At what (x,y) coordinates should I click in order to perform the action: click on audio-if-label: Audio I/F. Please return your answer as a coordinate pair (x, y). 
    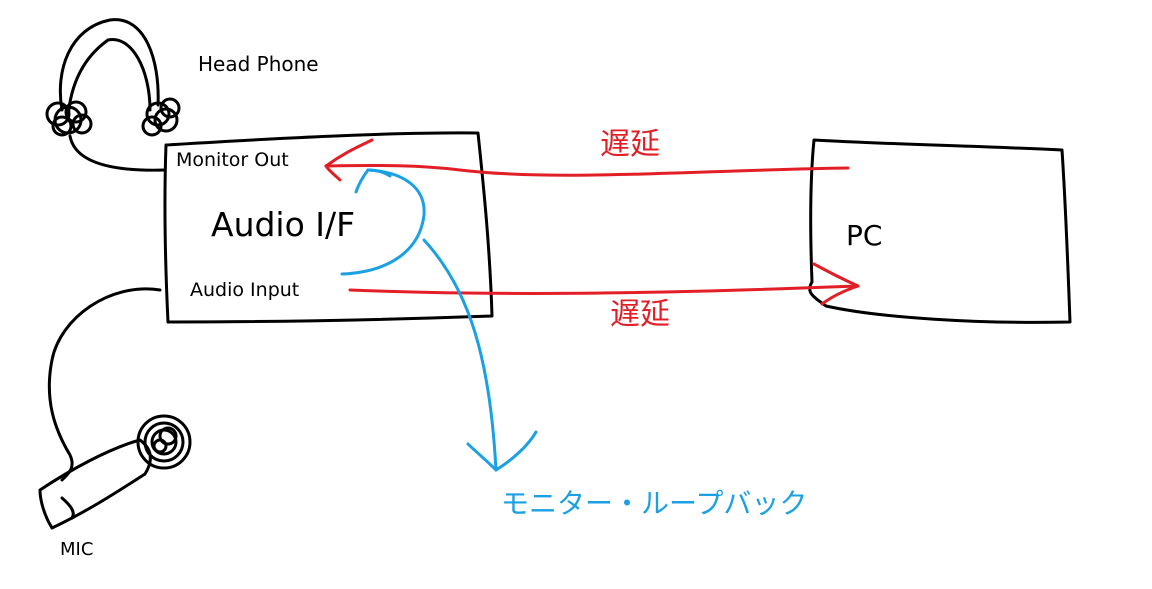
    Looking at the image, I should click on (283, 224).